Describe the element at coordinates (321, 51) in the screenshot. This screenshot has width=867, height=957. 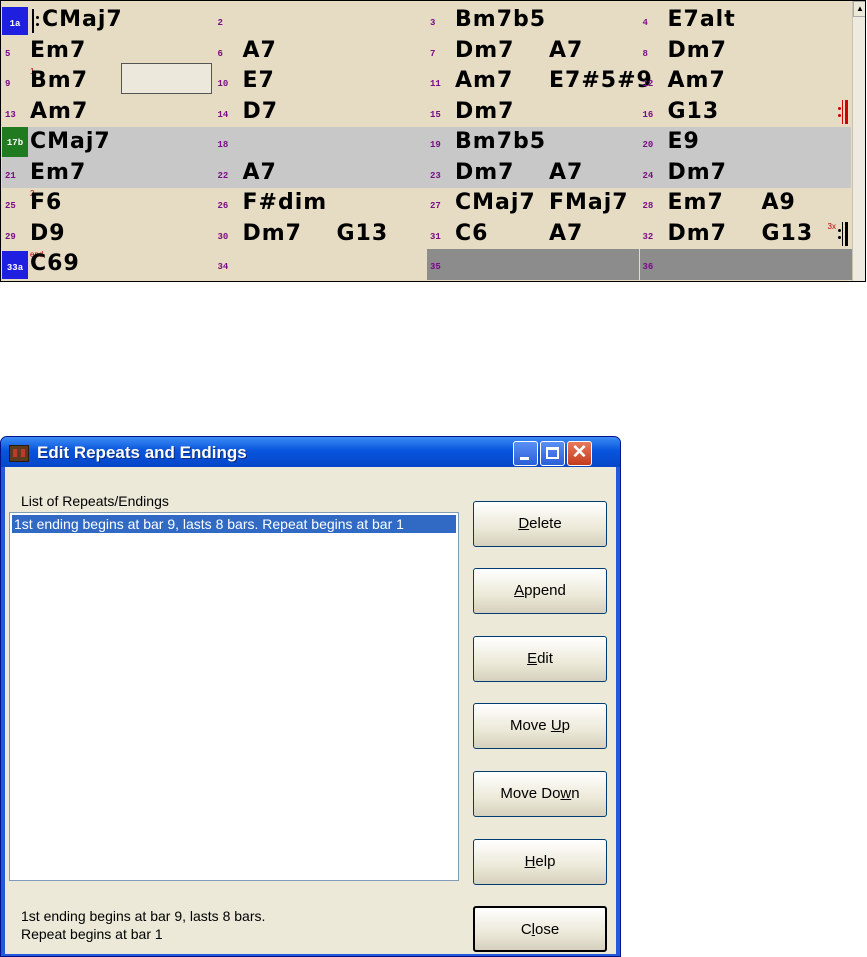
I see `bar-cell: 6 A7` at that location.